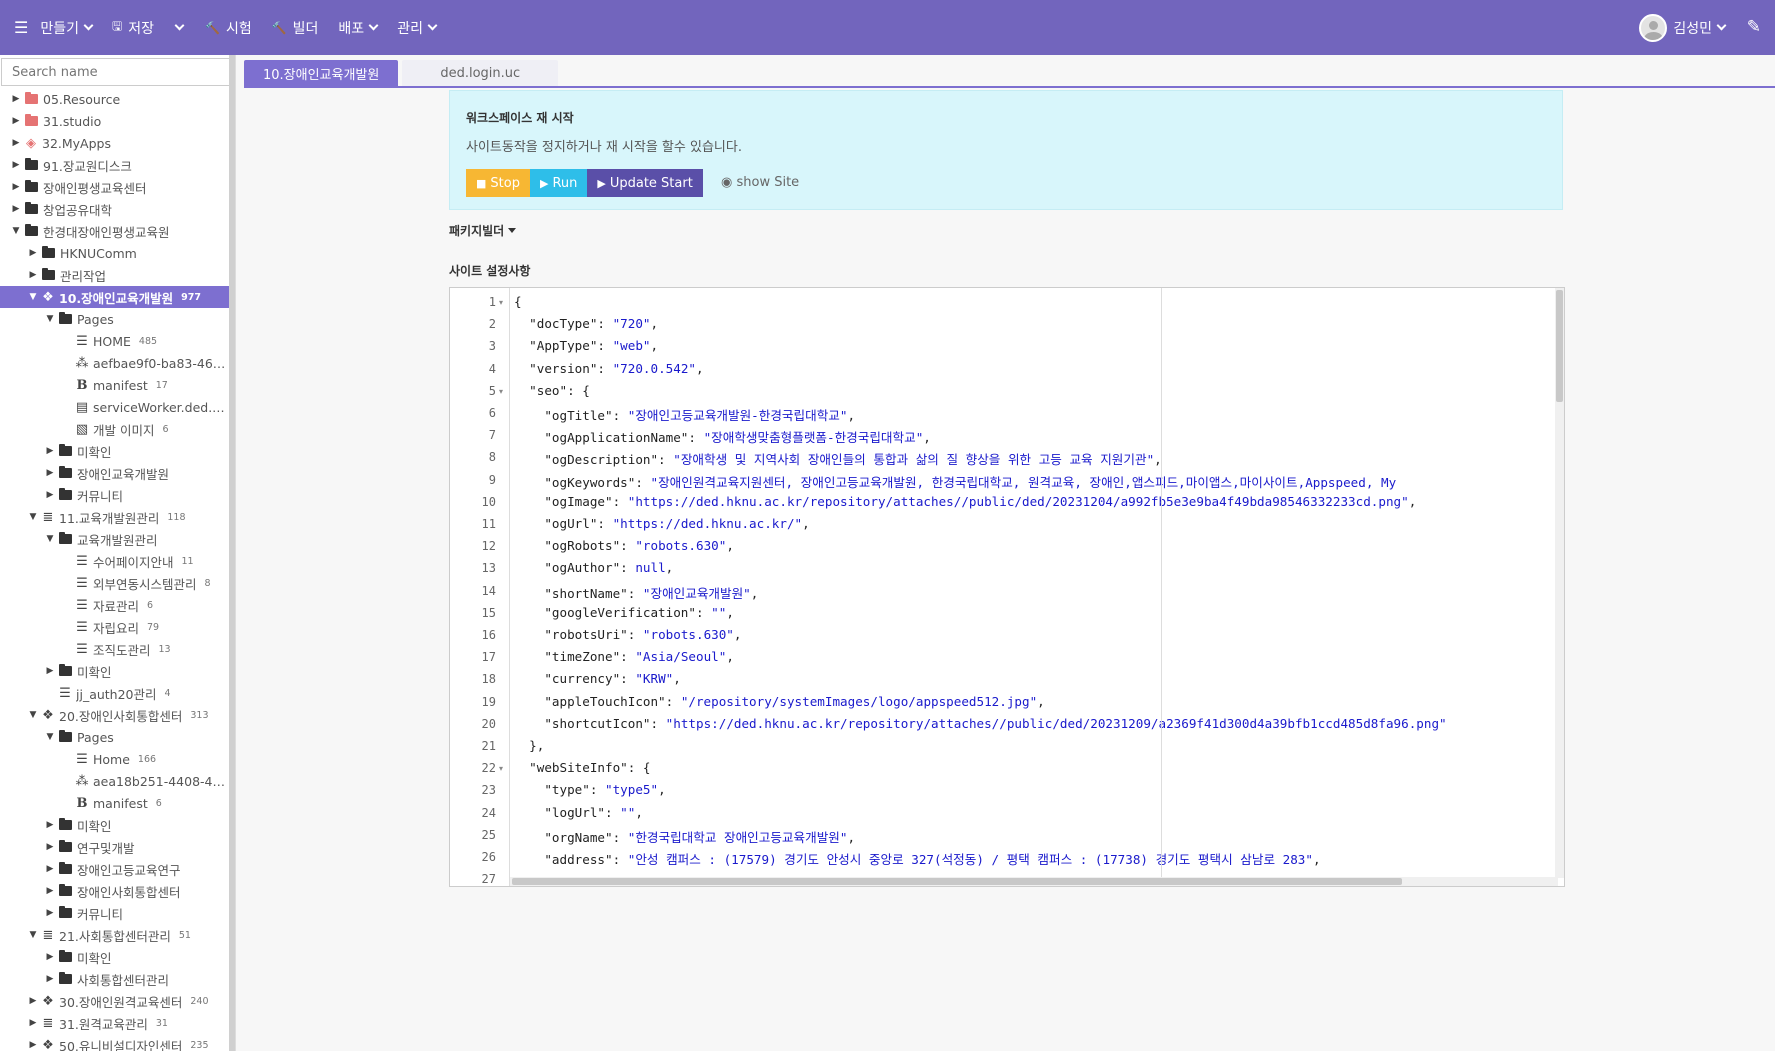 The width and height of the screenshot is (1775, 1051). Describe the element at coordinates (115, 99) in the screenshot. I see `tree-item: ▶ 05.Resource` at that location.